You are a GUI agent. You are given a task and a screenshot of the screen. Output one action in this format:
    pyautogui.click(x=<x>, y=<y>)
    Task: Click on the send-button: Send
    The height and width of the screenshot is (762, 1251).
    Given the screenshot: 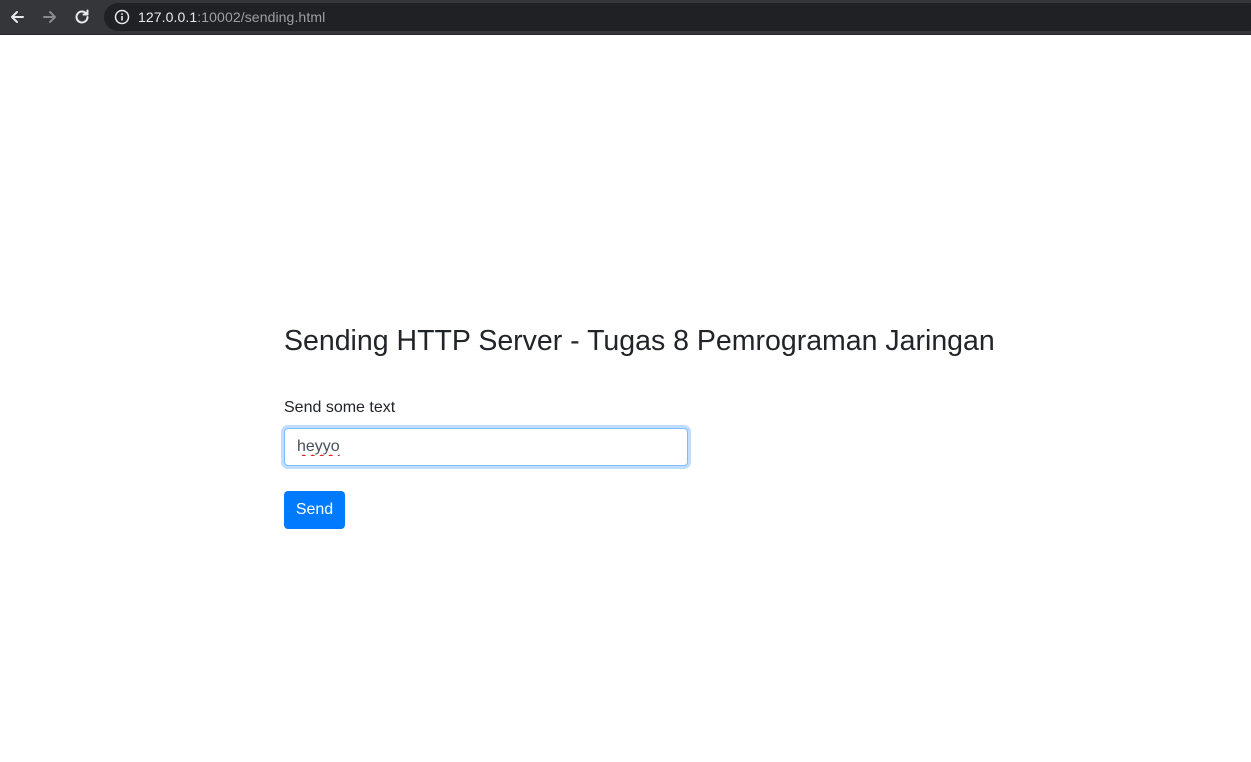 What is the action you would take?
    pyautogui.click(x=314, y=510)
    